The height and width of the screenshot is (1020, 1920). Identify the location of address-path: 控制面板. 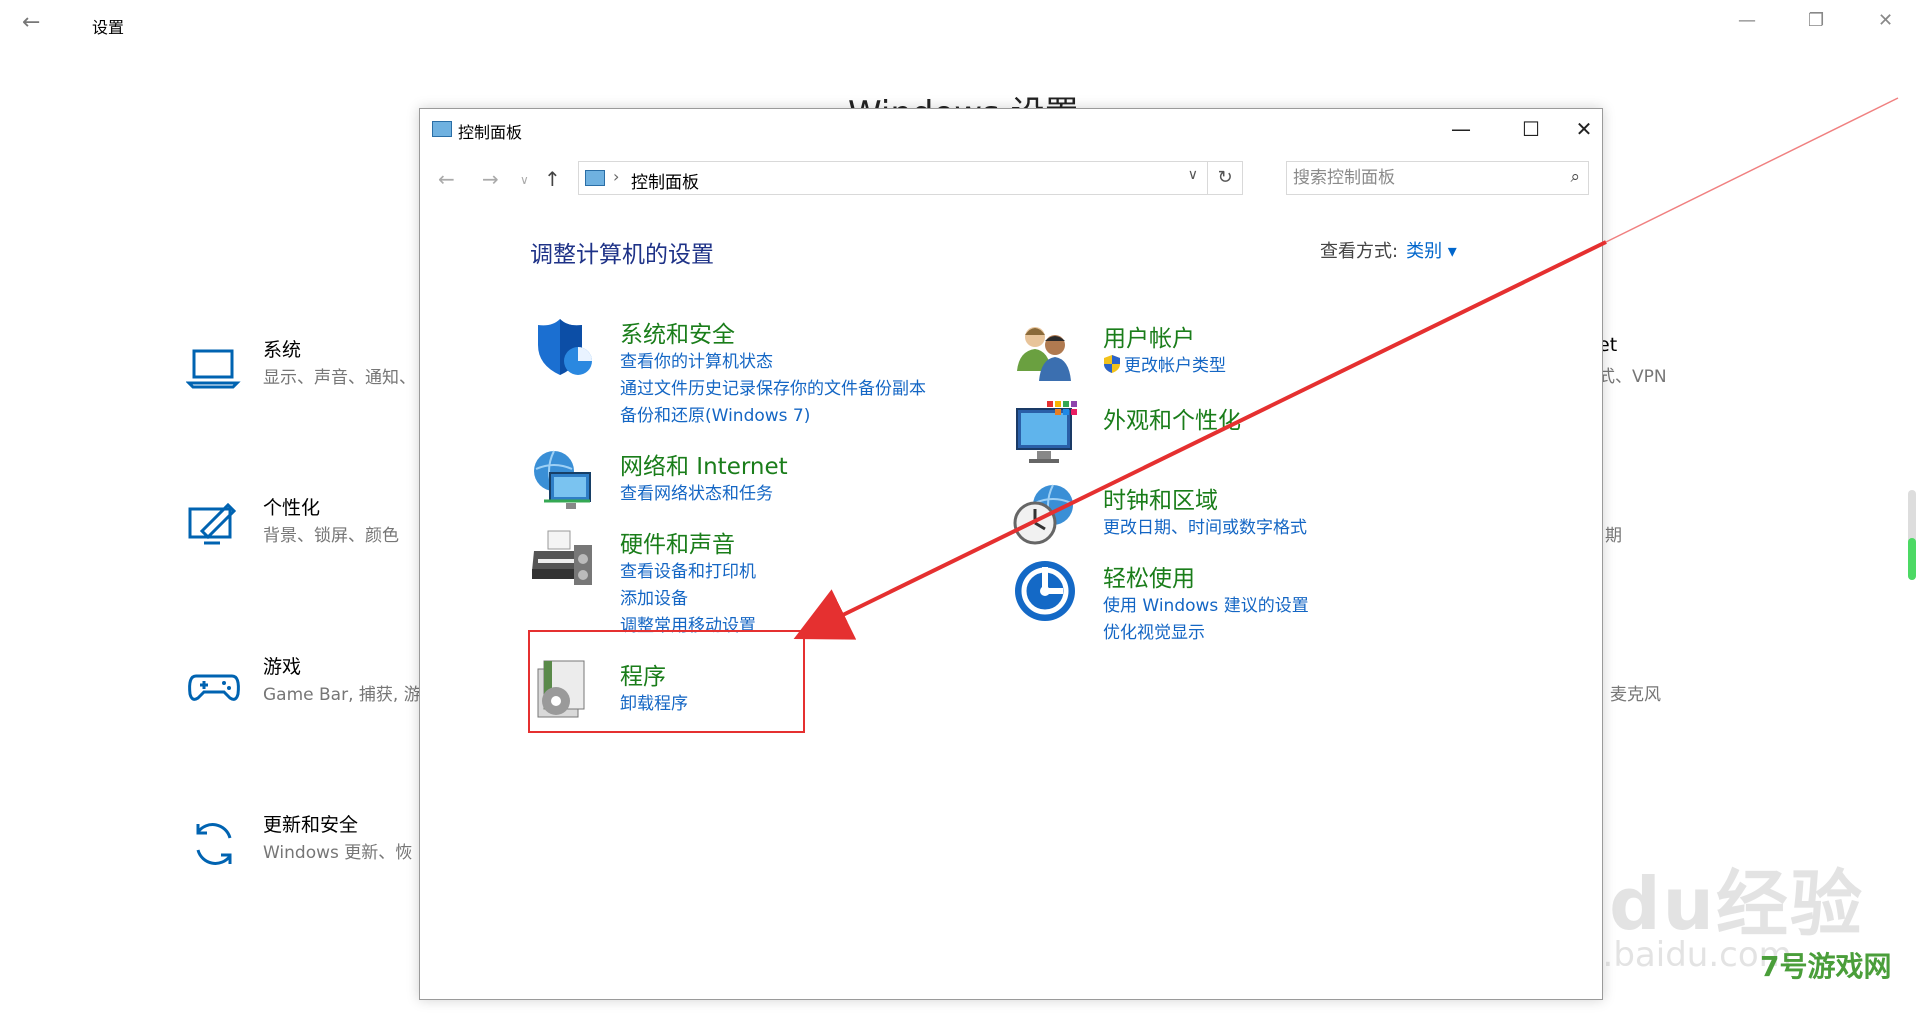
(665, 180).